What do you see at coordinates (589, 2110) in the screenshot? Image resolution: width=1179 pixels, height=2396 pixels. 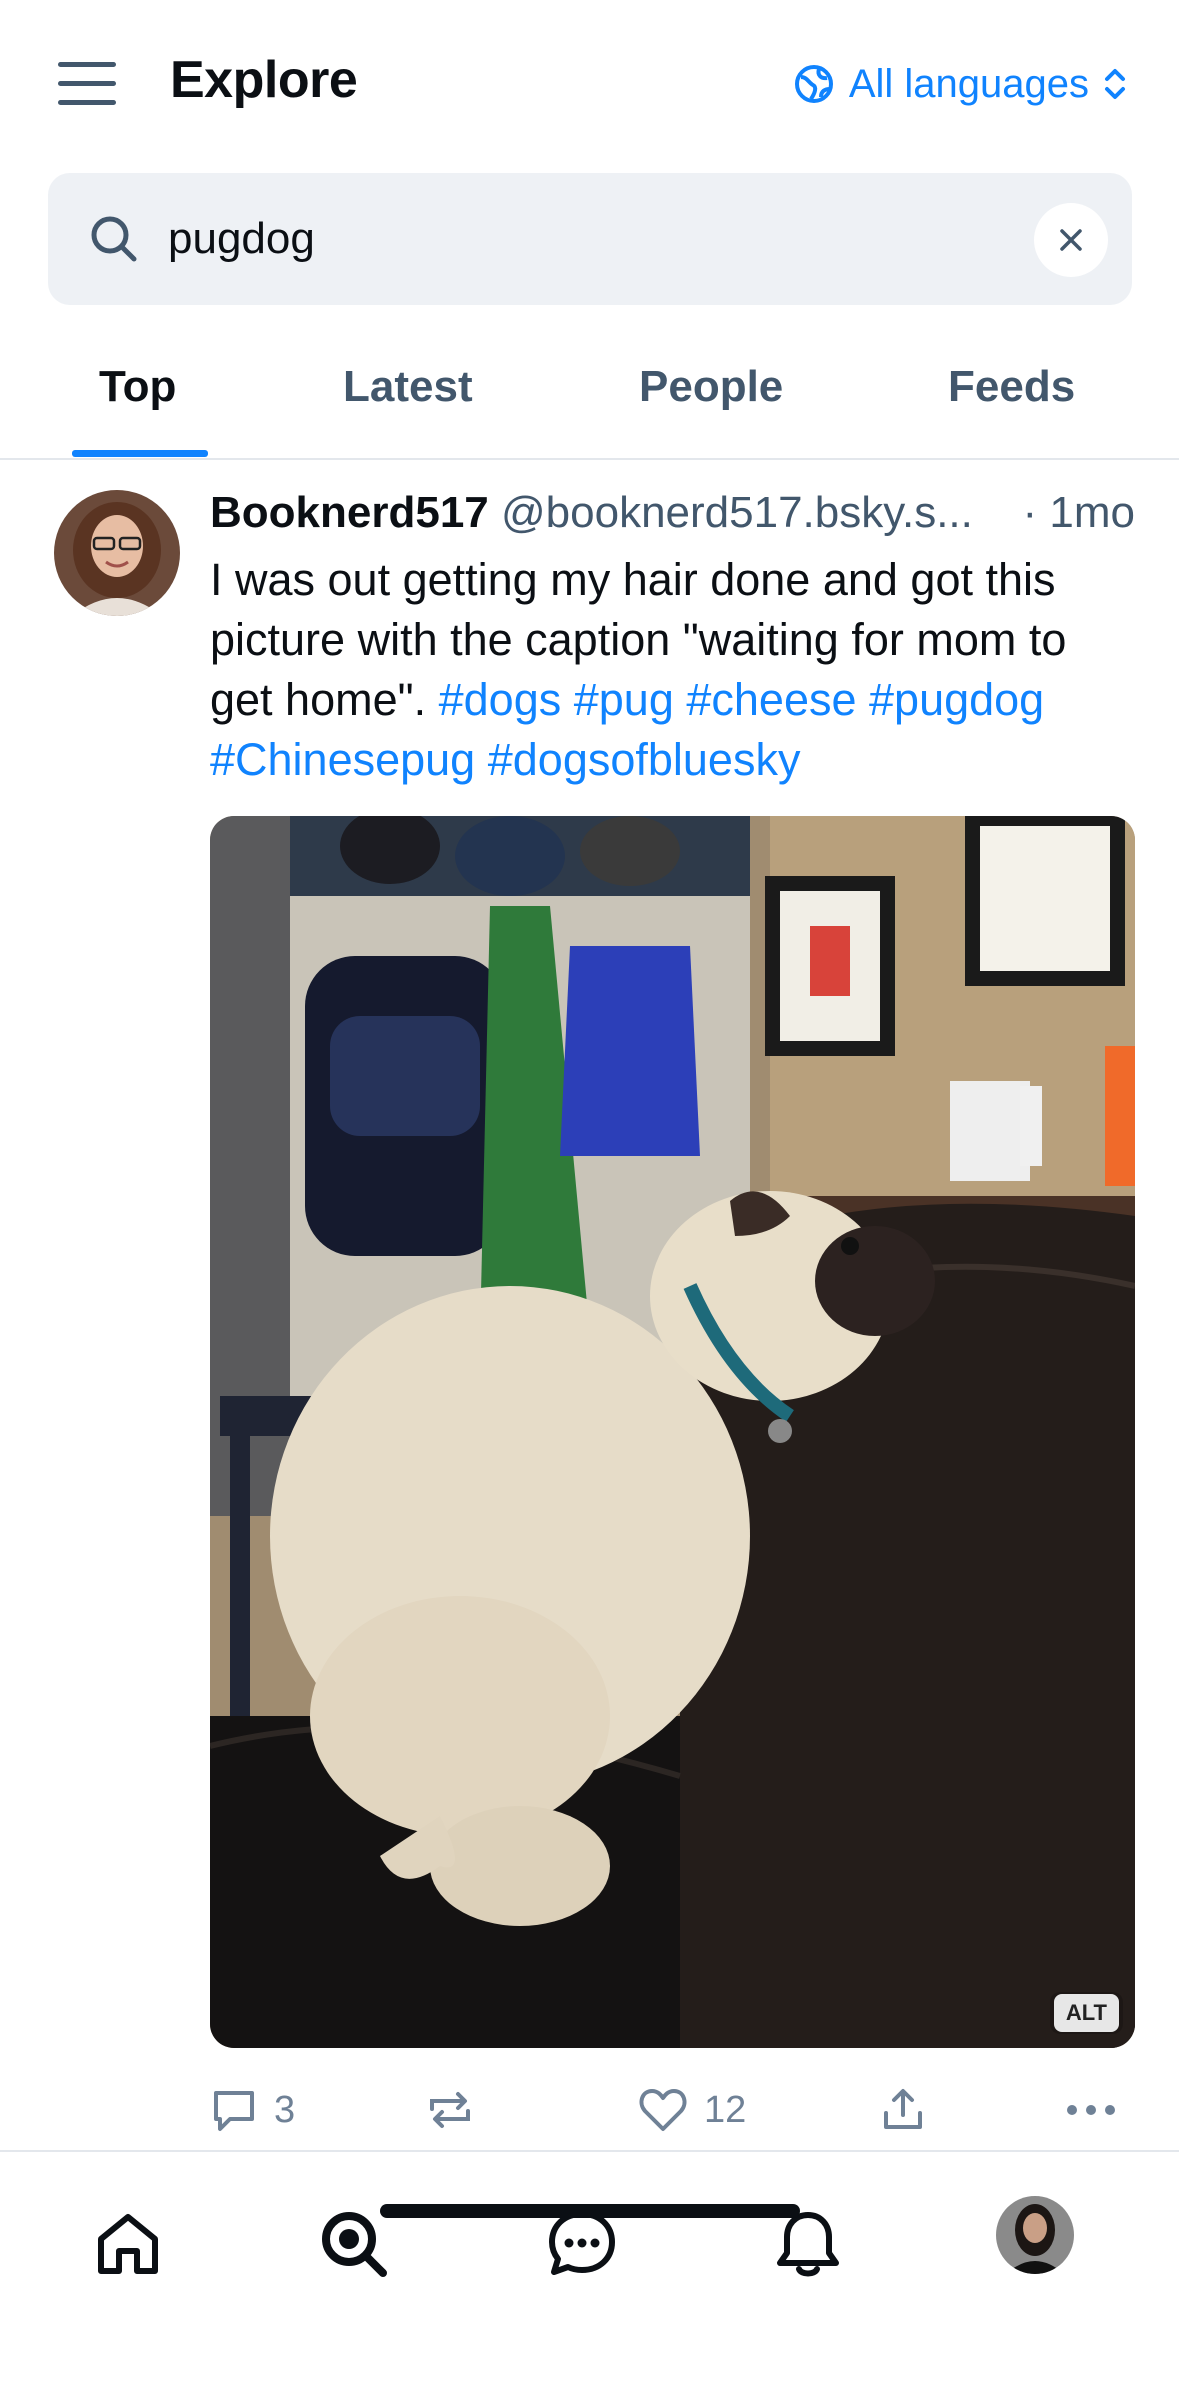 I see `post-action-bar: 3 12` at bounding box center [589, 2110].